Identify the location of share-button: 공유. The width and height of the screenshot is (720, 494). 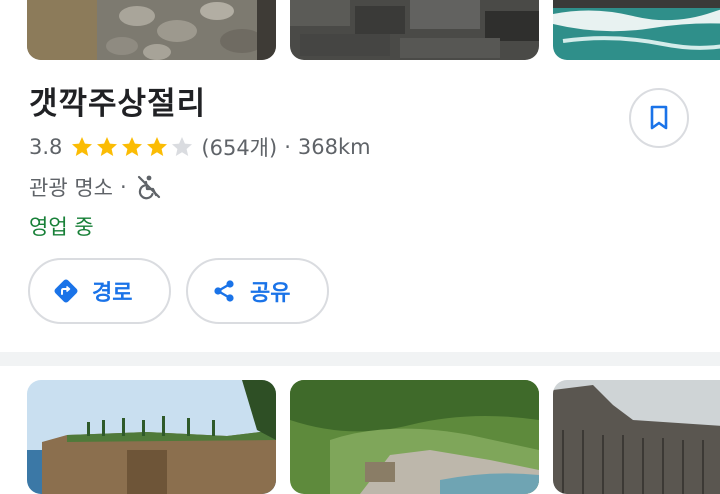
(257, 291).